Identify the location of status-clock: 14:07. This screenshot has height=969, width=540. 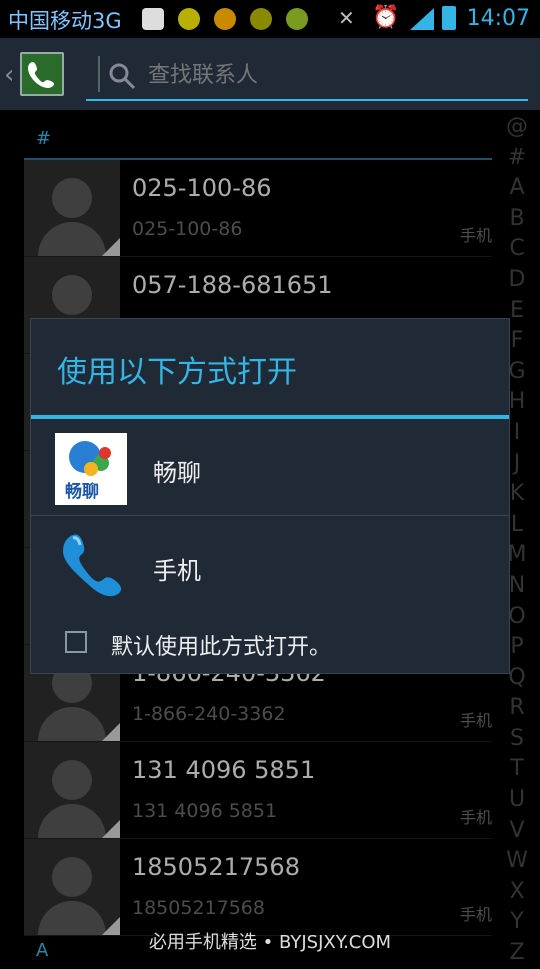
(498, 18).